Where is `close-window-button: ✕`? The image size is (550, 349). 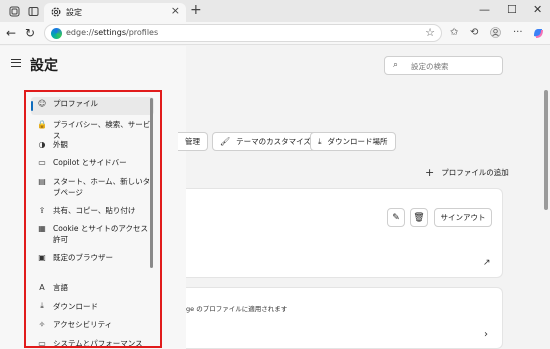
close-window-button: ✕ is located at coordinates (537, 9).